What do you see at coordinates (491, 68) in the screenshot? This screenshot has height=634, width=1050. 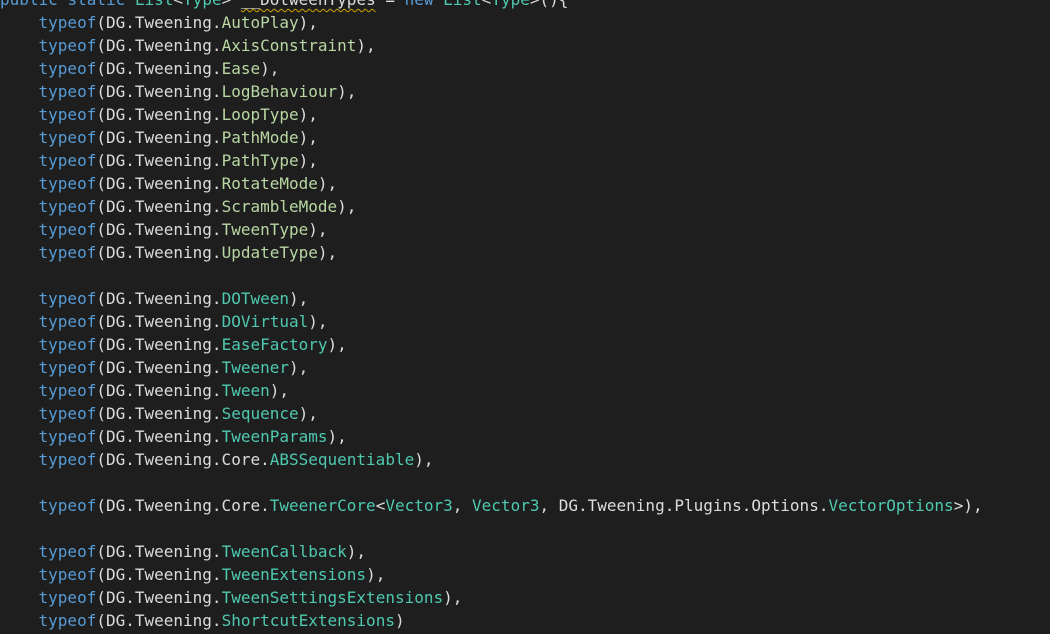 I see `code-line: typeof(DG.Tweening.Ease),` at bounding box center [491, 68].